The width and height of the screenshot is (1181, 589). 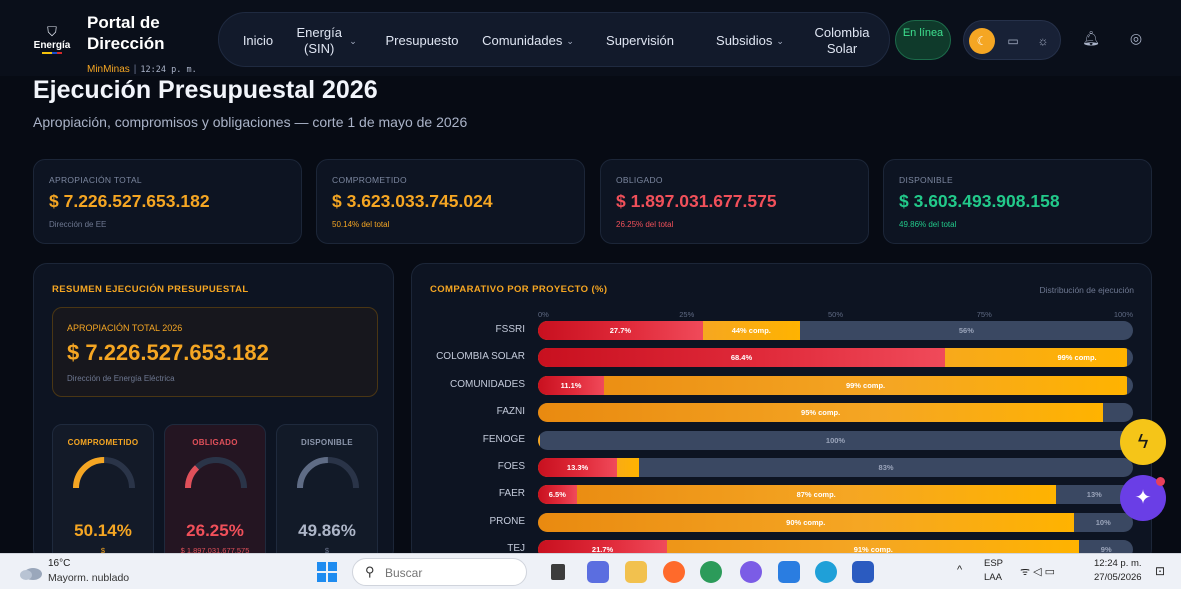 I want to click on bar-obligated-label: 68.4%, so click(x=741, y=358).